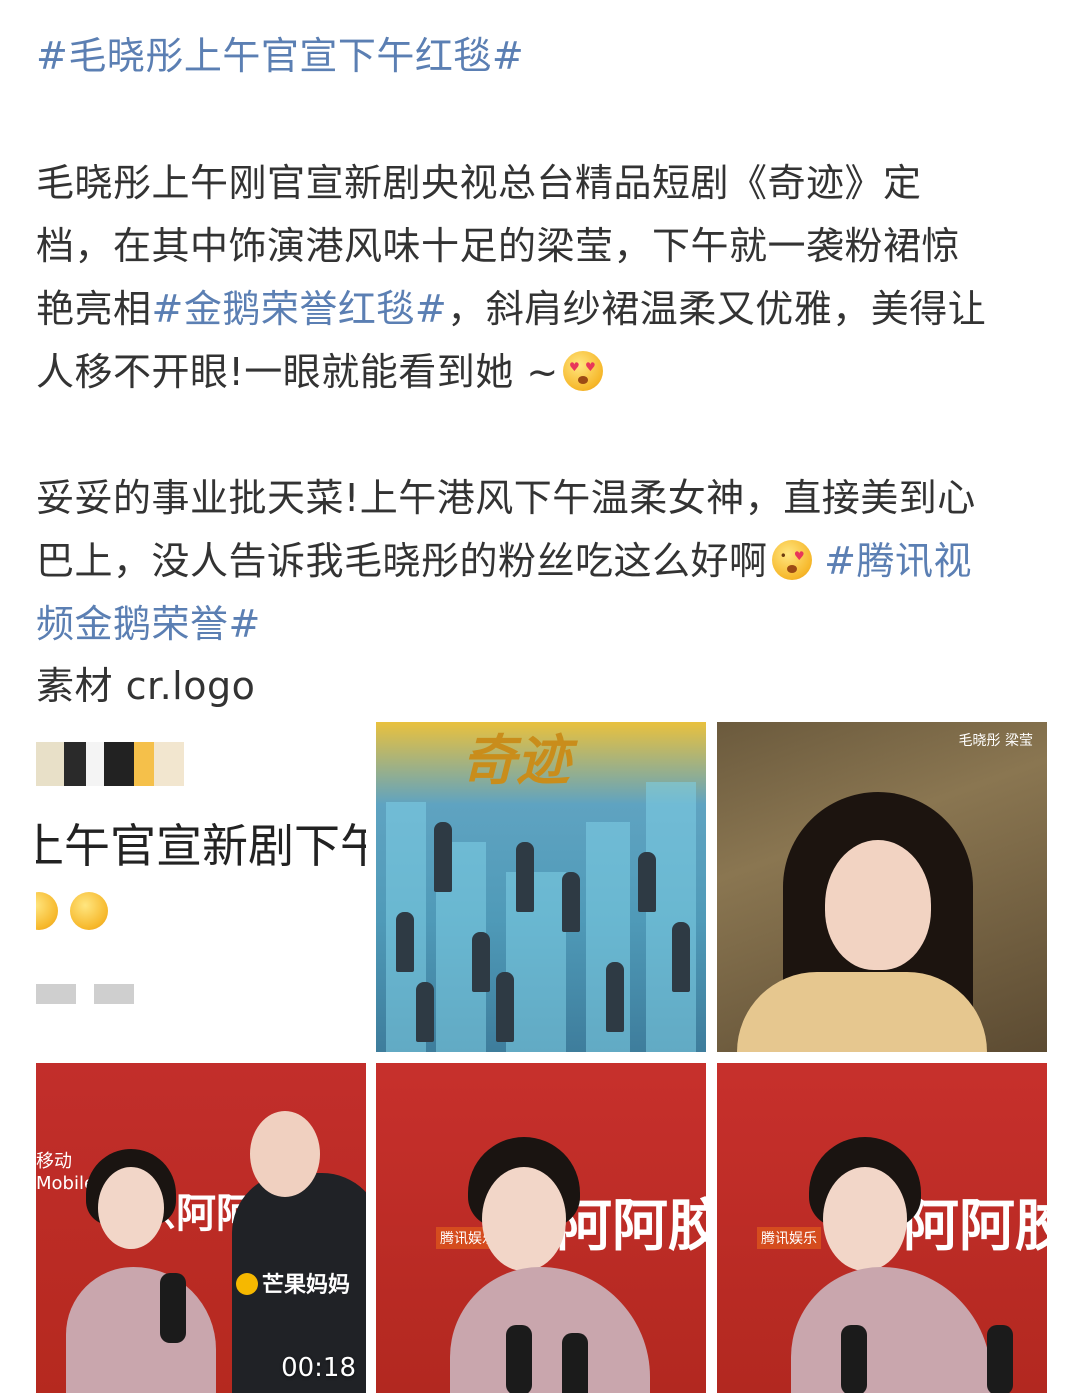 This screenshot has height=1394, width=1080. Describe the element at coordinates (882, 1228) in the screenshot. I see `image-thumb-6-red-carpet: 东阿阿胶 腾讯娱乐` at that location.